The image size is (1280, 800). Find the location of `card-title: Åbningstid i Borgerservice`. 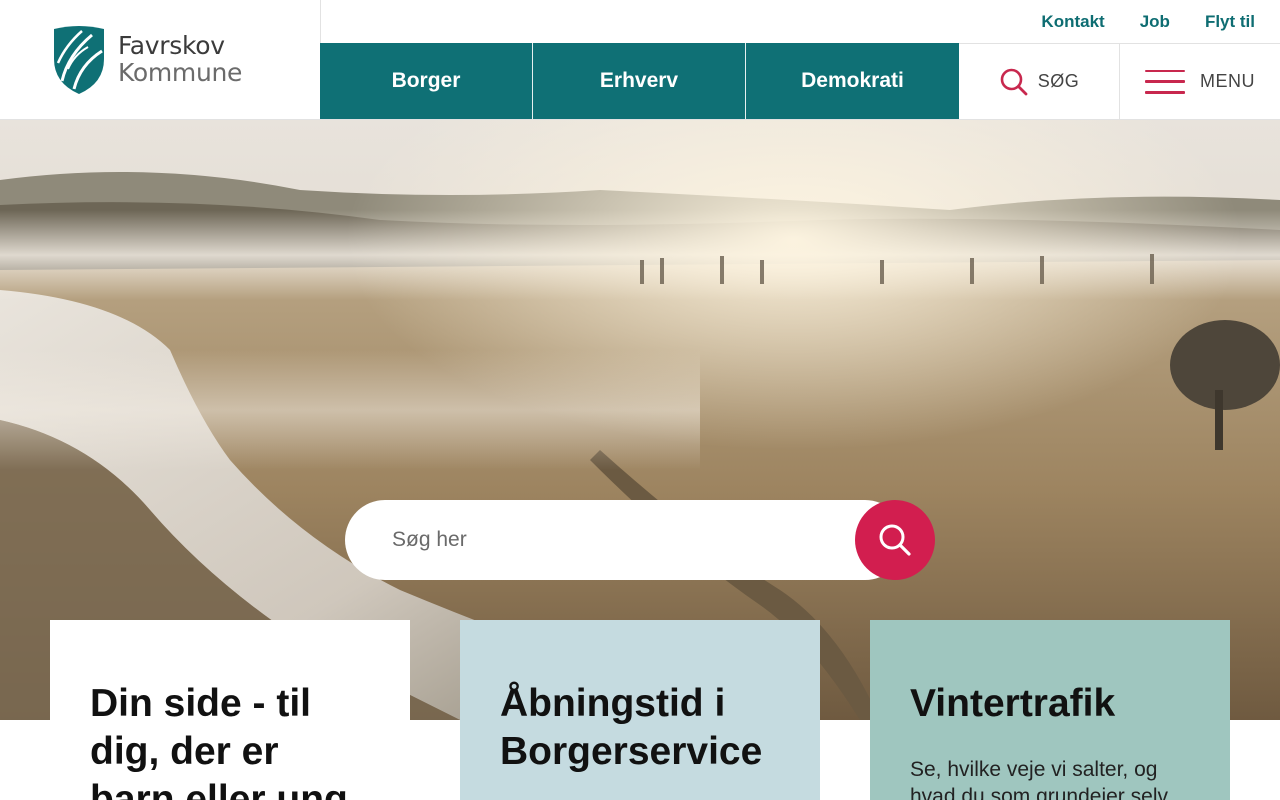

card-title: Åbningstid i Borgerservice is located at coordinates (631, 727).